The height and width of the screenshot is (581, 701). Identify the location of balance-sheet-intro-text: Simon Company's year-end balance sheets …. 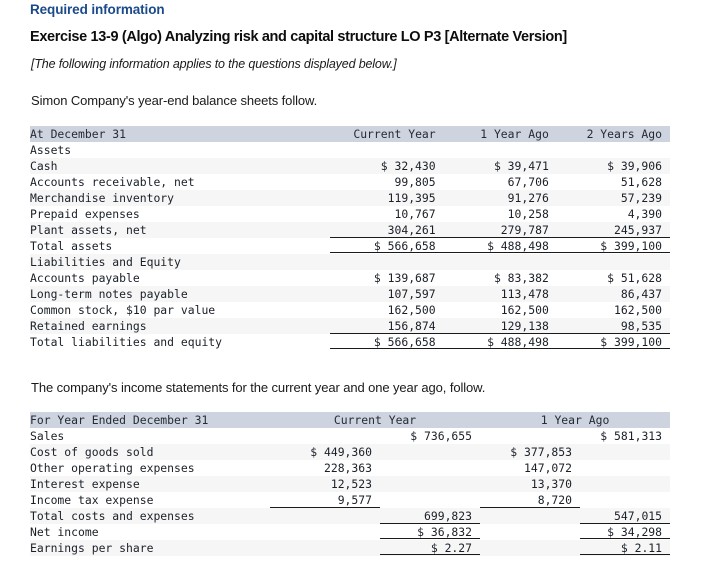
(174, 100).